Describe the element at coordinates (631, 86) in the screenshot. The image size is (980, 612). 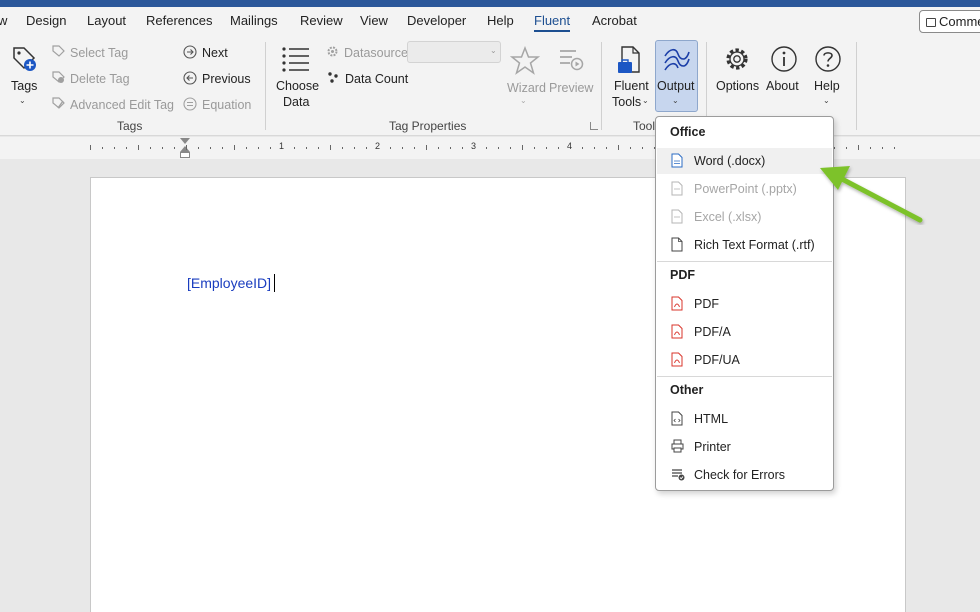
I see `fluent-tools-label-1: Fluent` at that location.